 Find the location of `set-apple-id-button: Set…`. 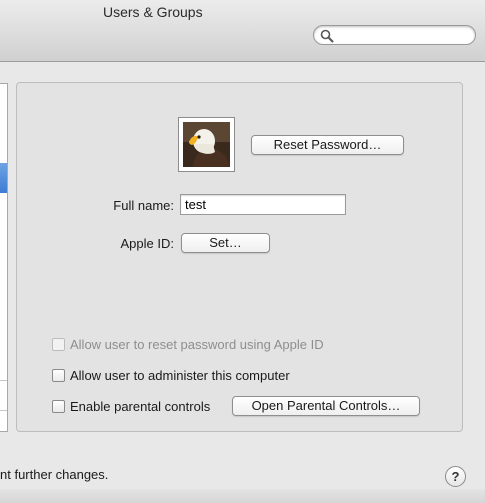

set-apple-id-button: Set… is located at coordinates (225, 243).